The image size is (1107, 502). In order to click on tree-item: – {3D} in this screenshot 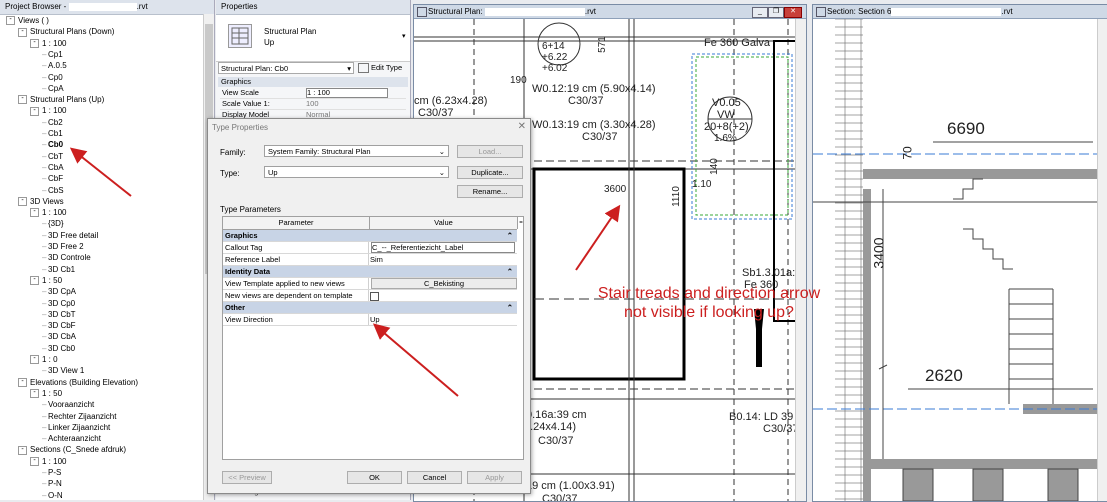, I will do `click(53, 223)`.